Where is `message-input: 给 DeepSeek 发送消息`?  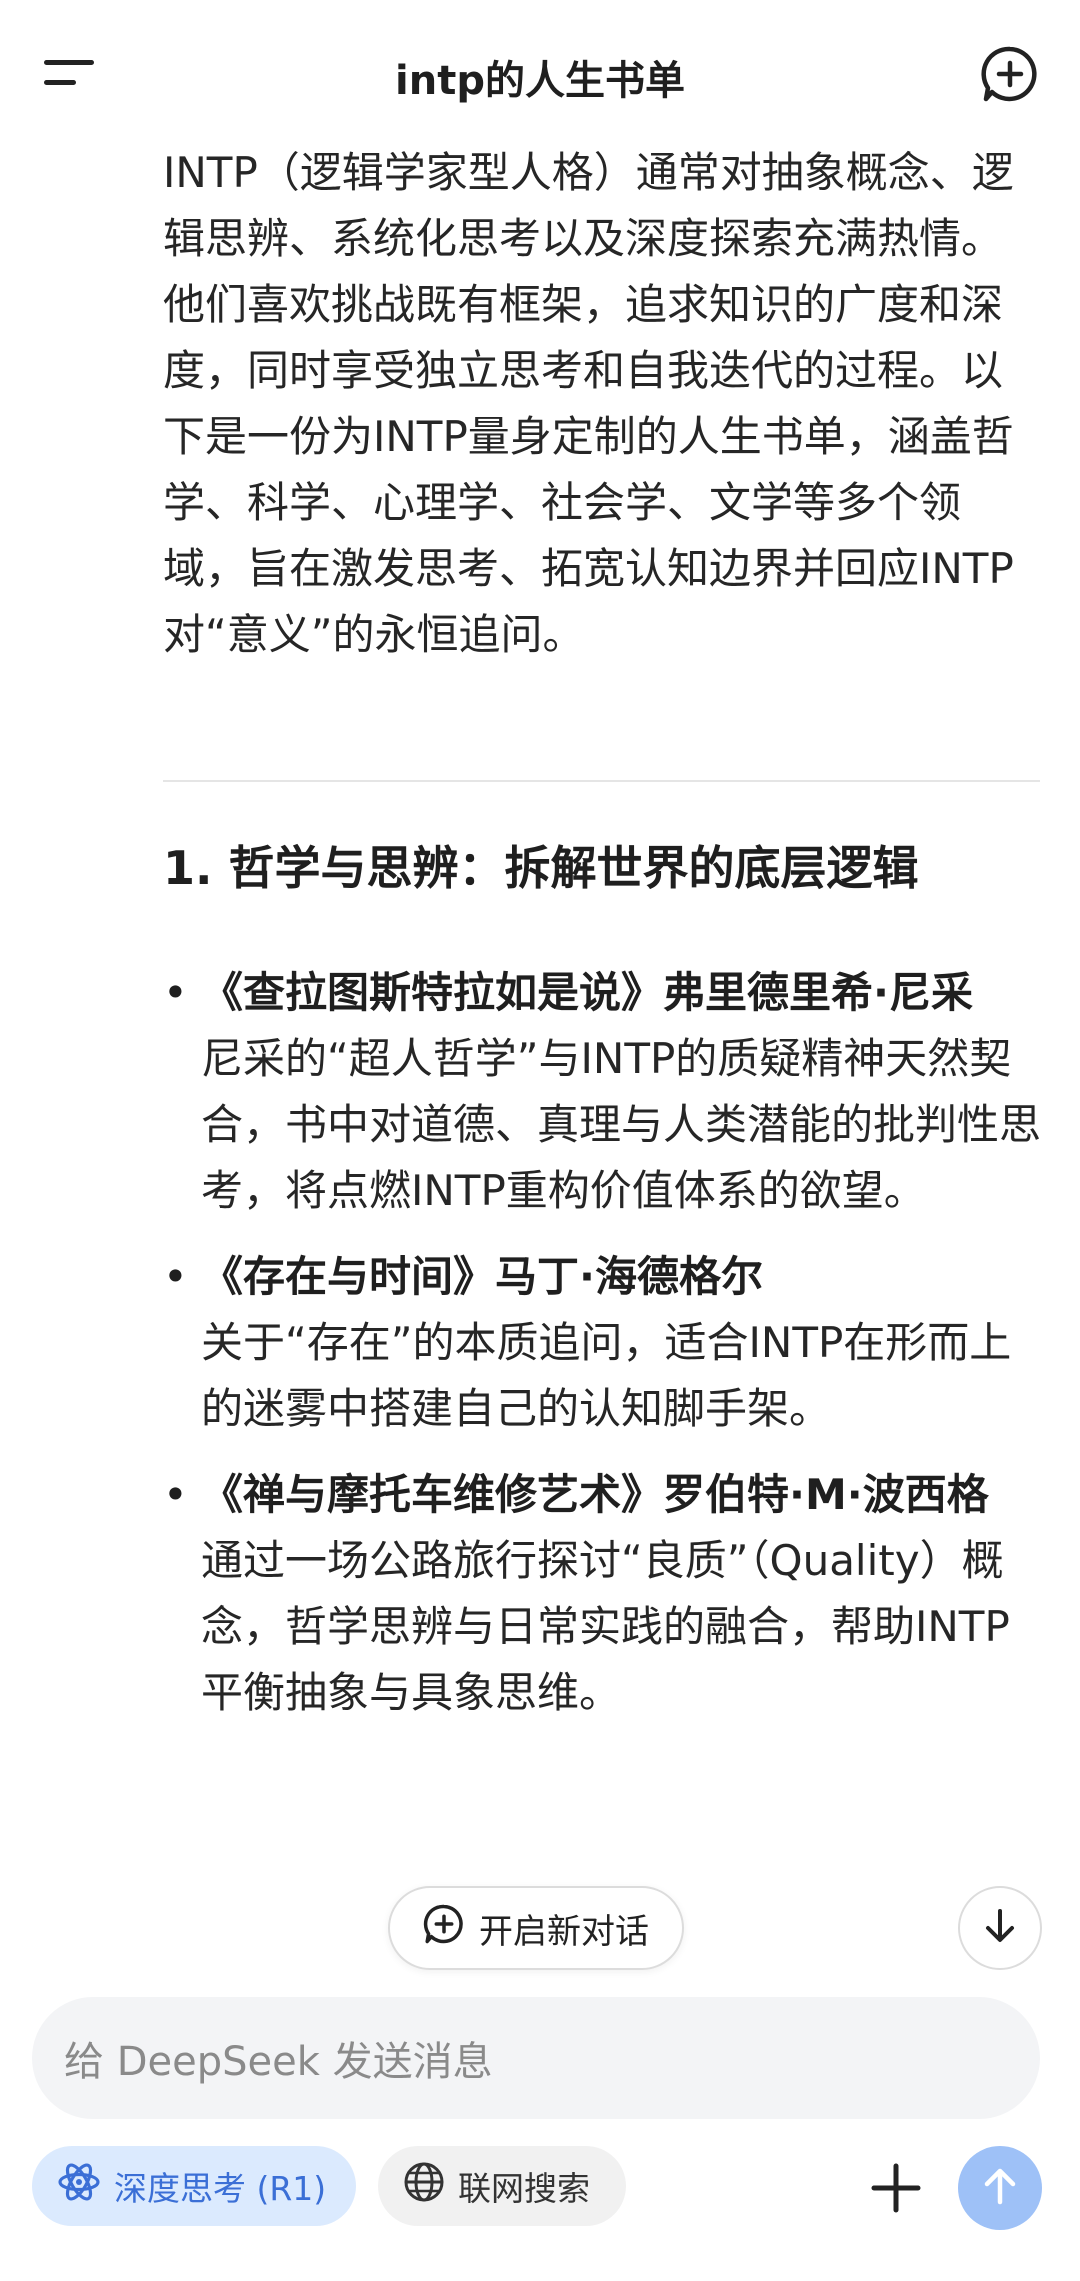 message-input: 给 DeepSeek 发送消息 is located at coordinates (536, 2058).